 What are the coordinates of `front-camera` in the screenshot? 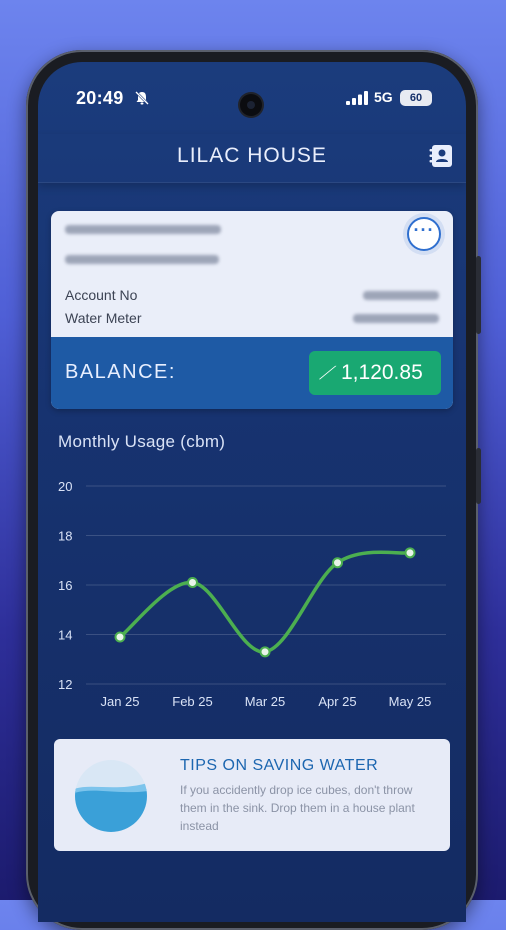 It's located at (251, 105).